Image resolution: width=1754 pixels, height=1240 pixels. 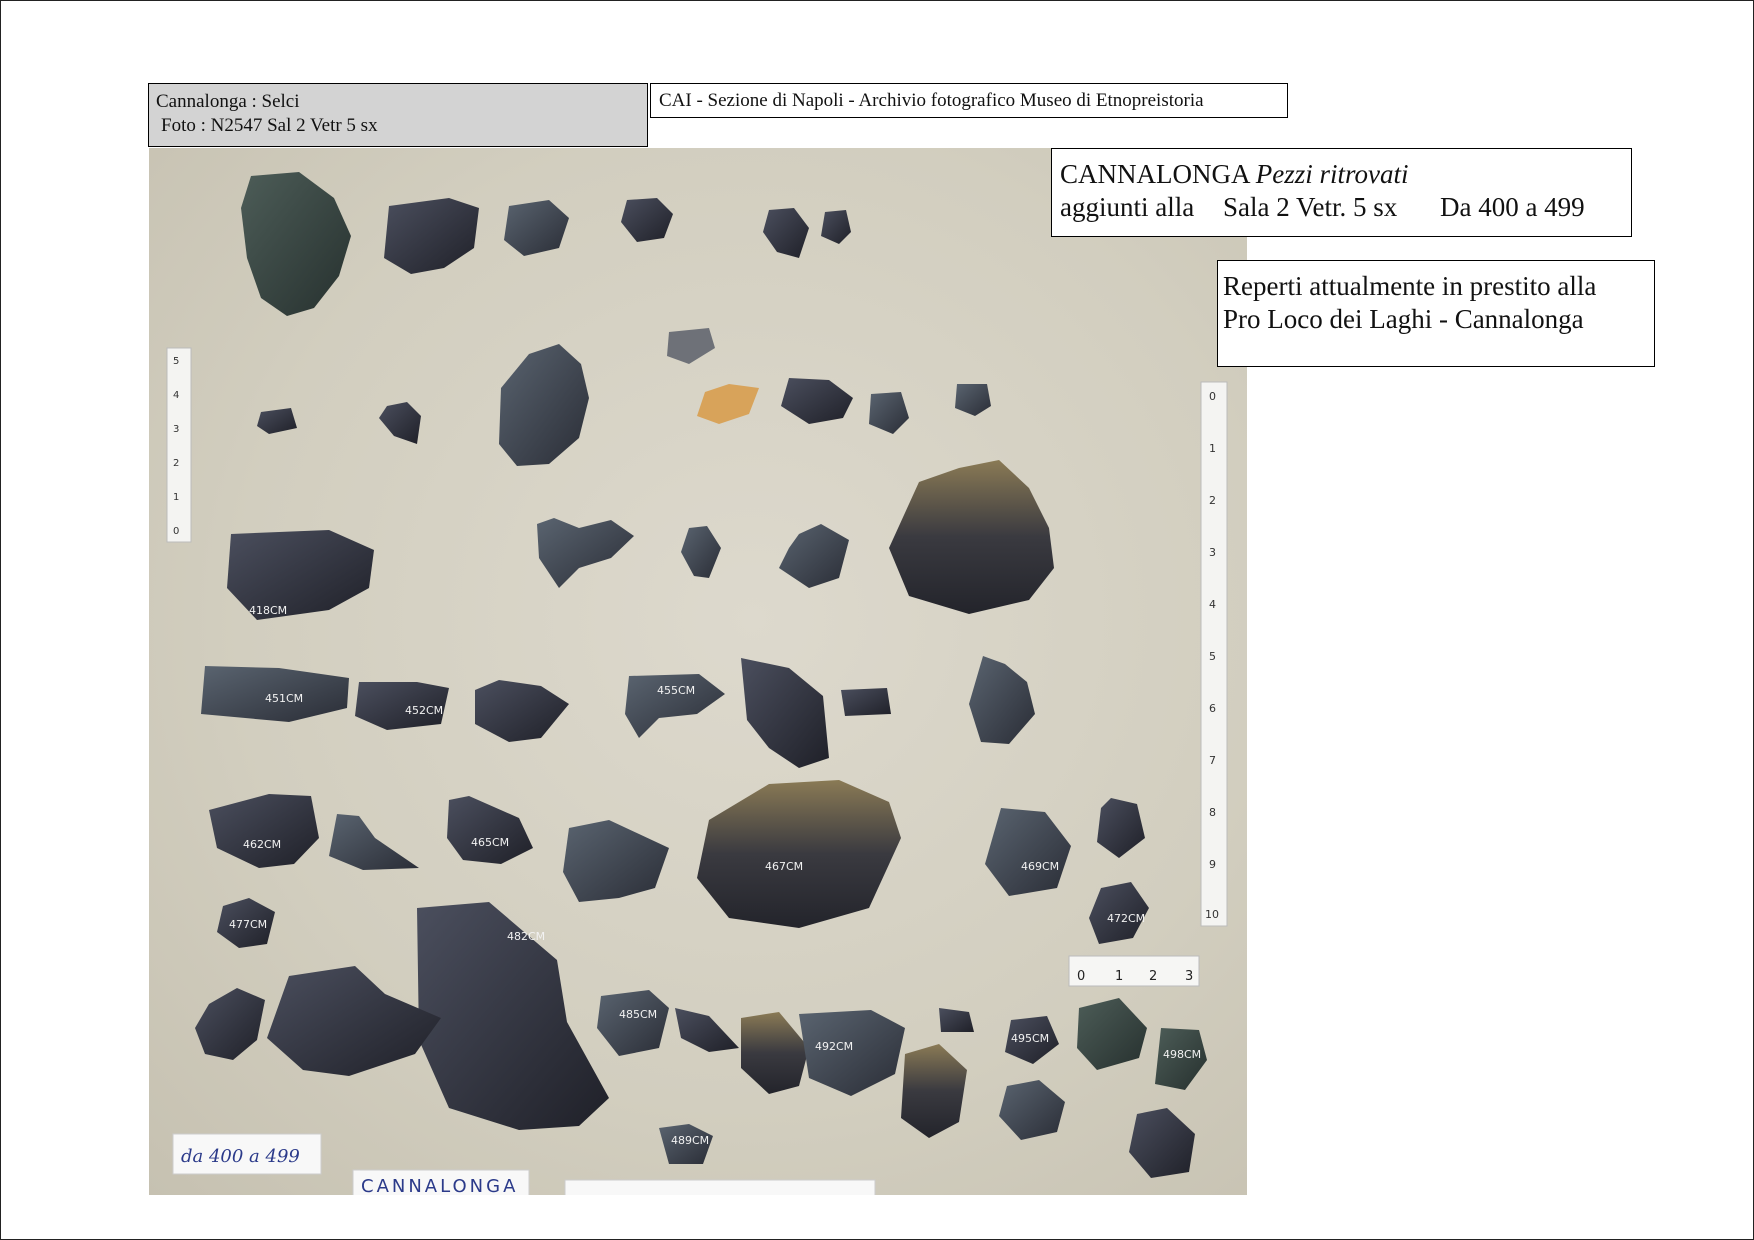 I want to click on svg-text: 6, so click(x=1212, y=708).